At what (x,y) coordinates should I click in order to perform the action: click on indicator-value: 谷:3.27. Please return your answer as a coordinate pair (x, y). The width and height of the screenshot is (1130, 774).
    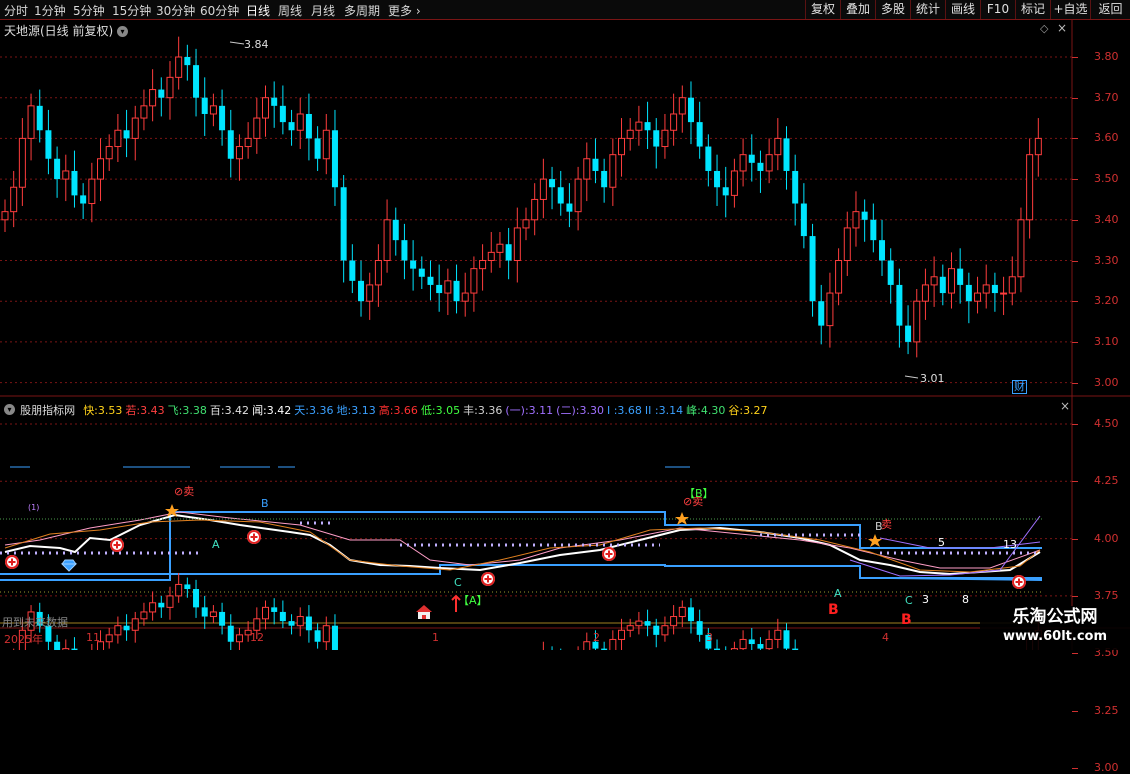
    Looking at the image, I should click on (748, 410).